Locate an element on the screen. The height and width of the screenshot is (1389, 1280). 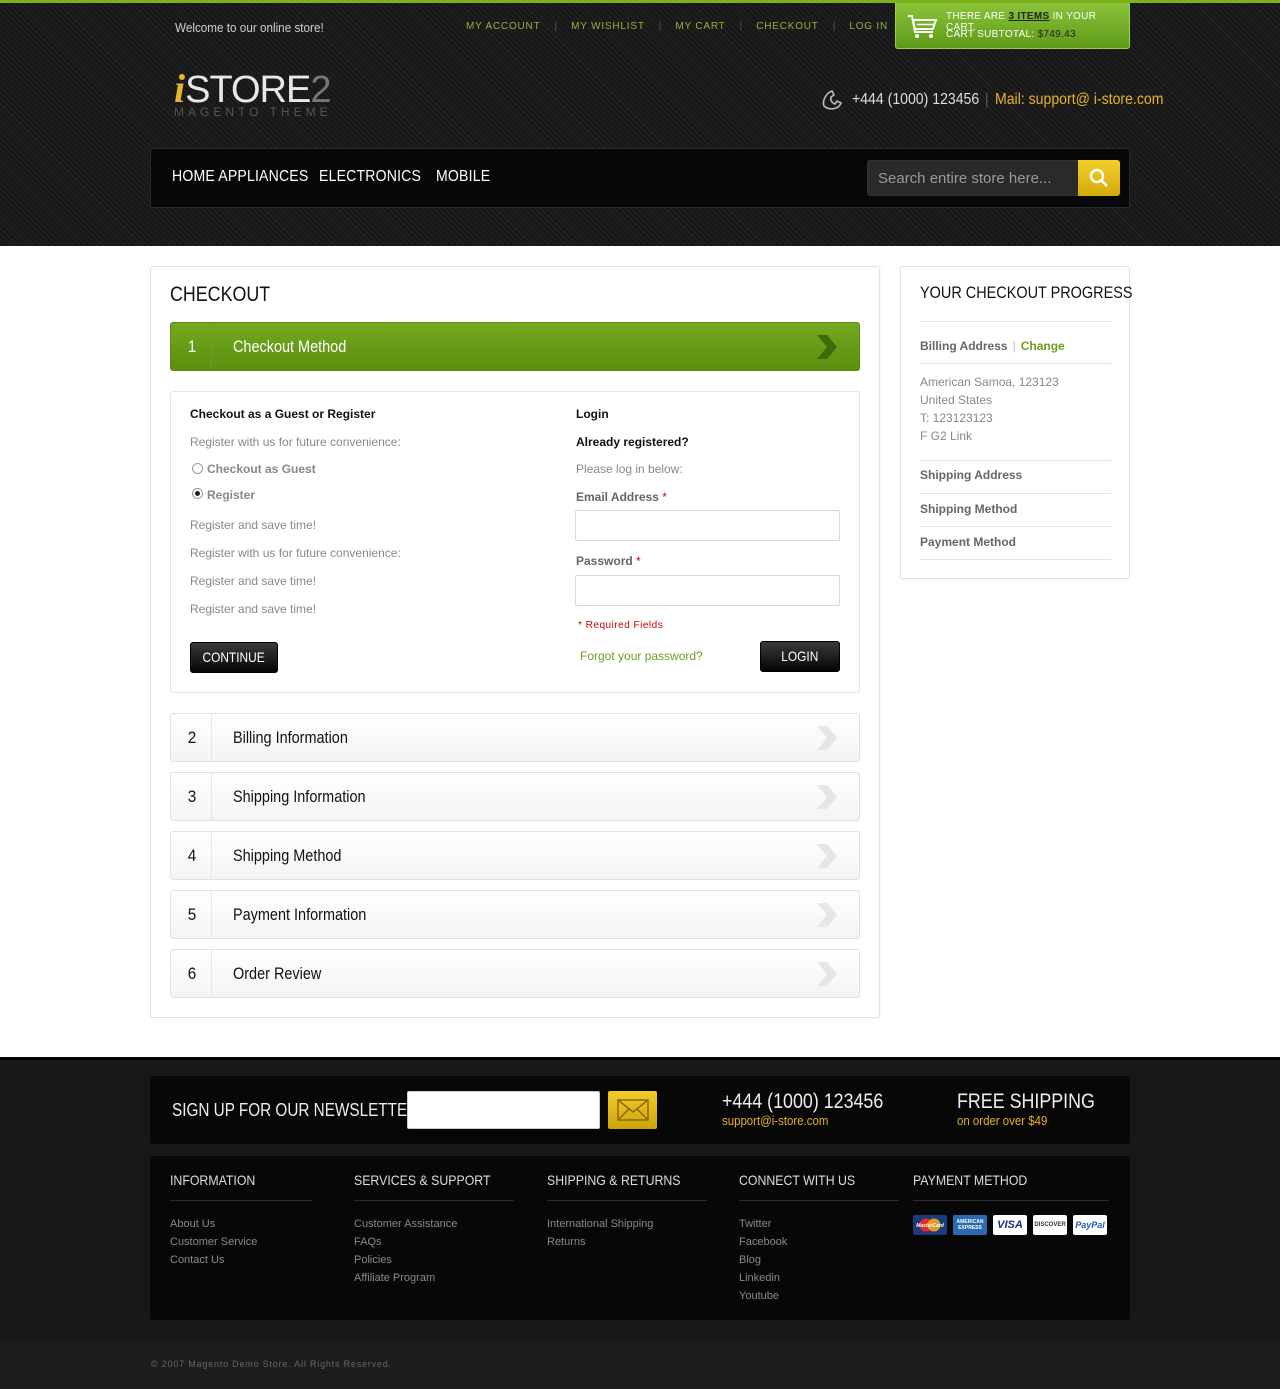
search-button is located at coordinates (1099, 178).